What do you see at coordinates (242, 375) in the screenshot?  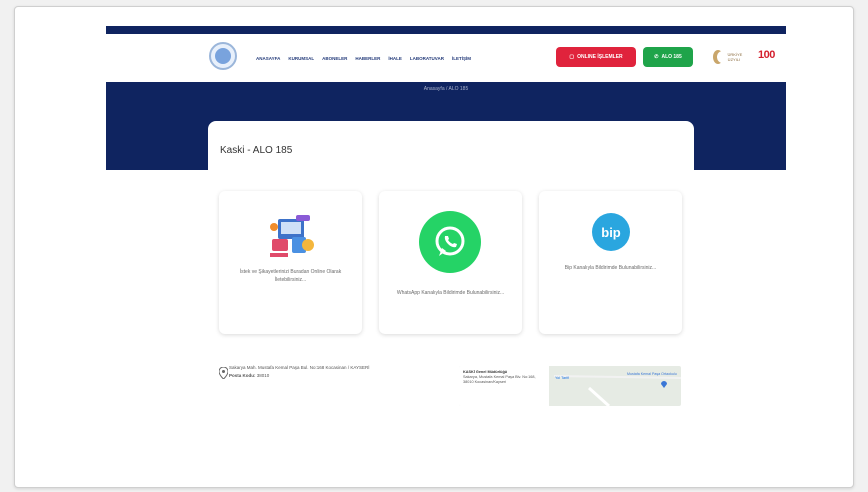 I see `postal-code-label: Posta Kodu:` at bounding box center [242, 375].